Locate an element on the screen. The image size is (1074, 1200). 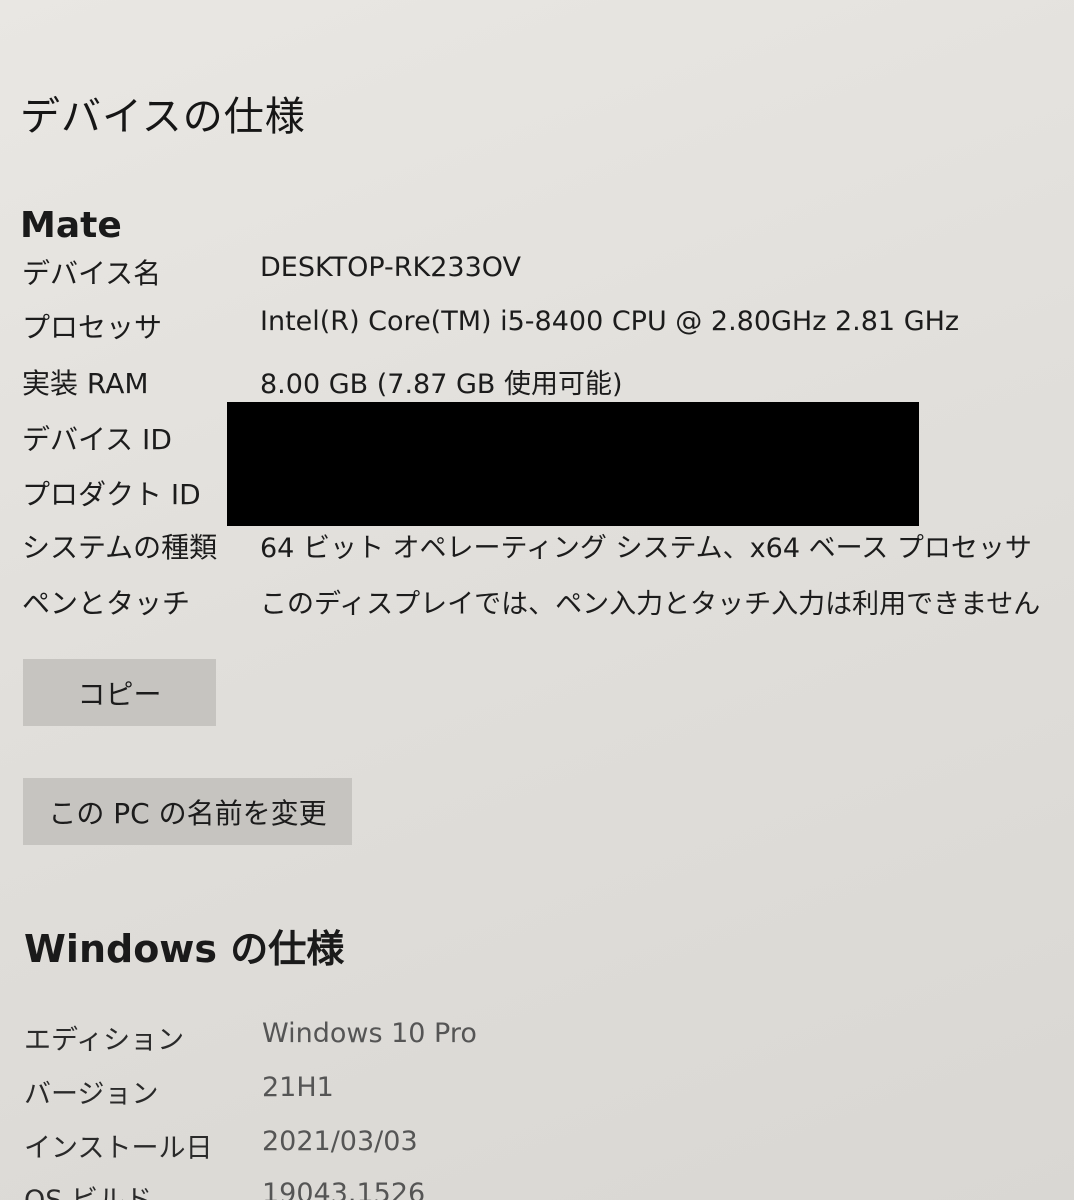
spec-label: システムの種類 is located at coordinates (120, 547).